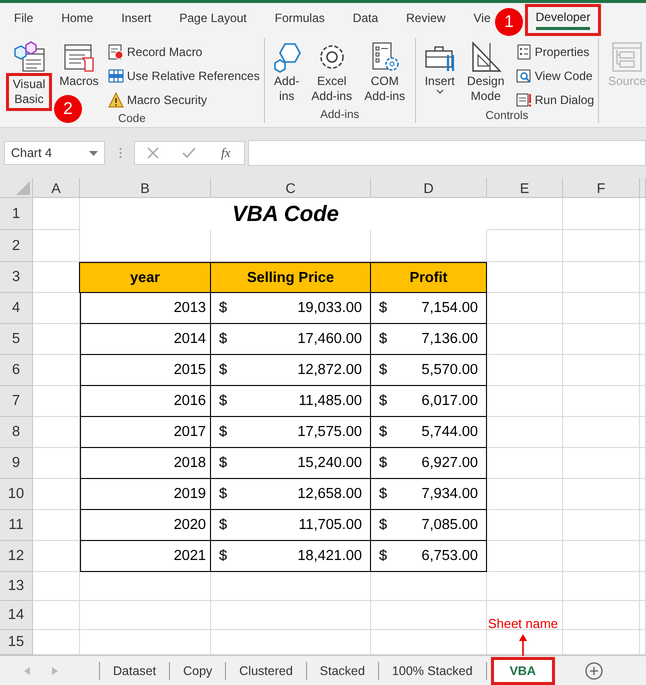  What do you see at coordinates (266, 671) in the screenshot?
I see `sheet-tab: Clustered` at bounding box center [266, 671].